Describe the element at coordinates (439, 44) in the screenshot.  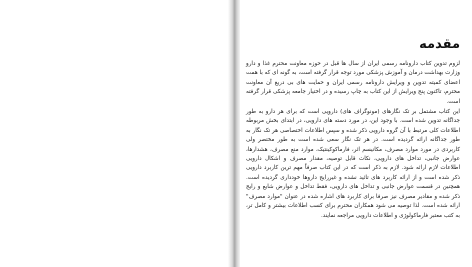
I see `section-heading: مقدمه` at that location.